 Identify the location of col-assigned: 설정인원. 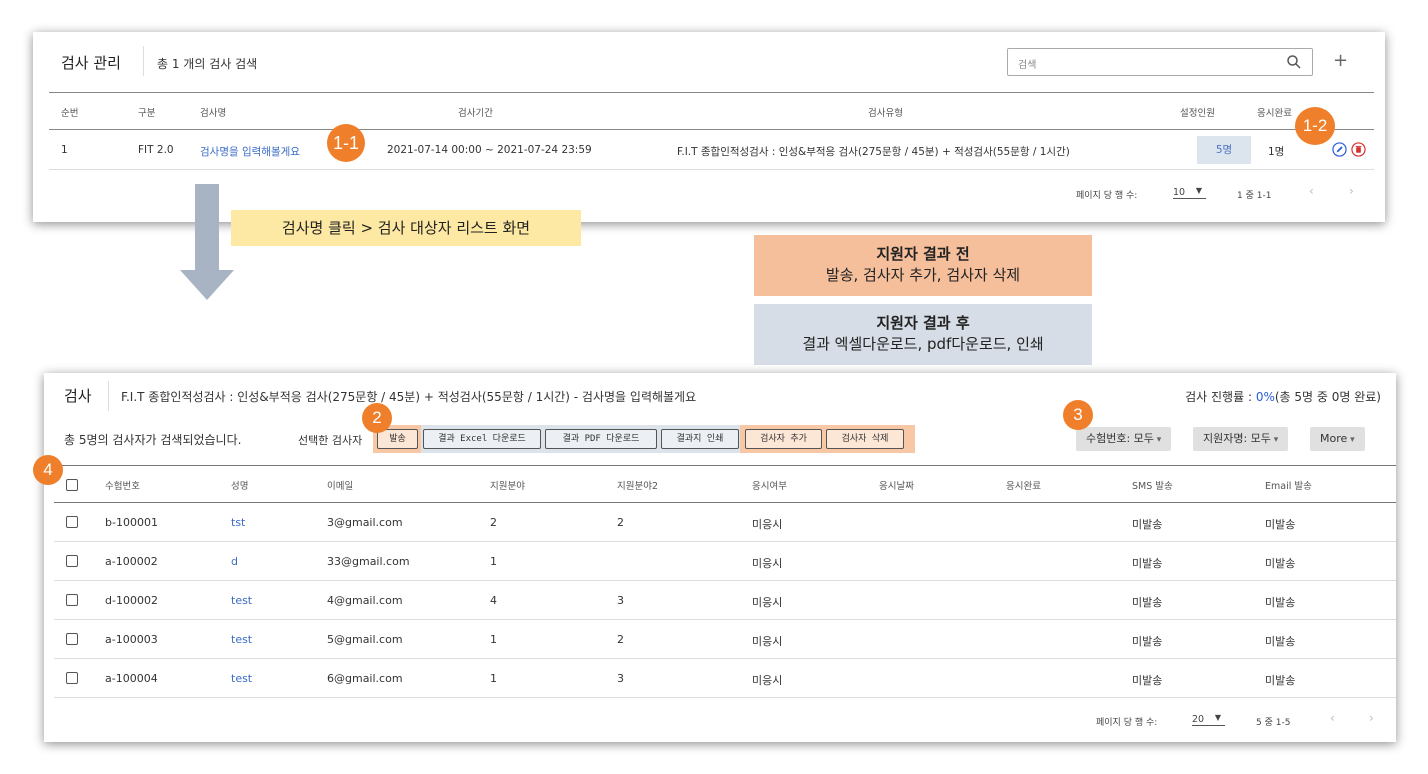
(1197, 113).